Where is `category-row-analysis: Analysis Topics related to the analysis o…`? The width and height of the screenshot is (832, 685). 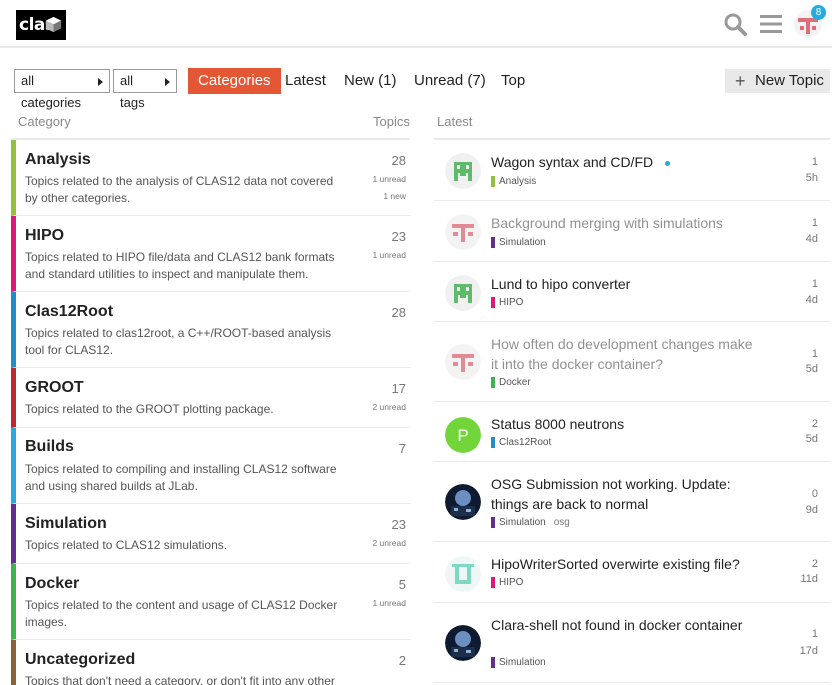
category-row-analysis: Analysis Topics related to the analysis o… is located at coordinates (210, 178).